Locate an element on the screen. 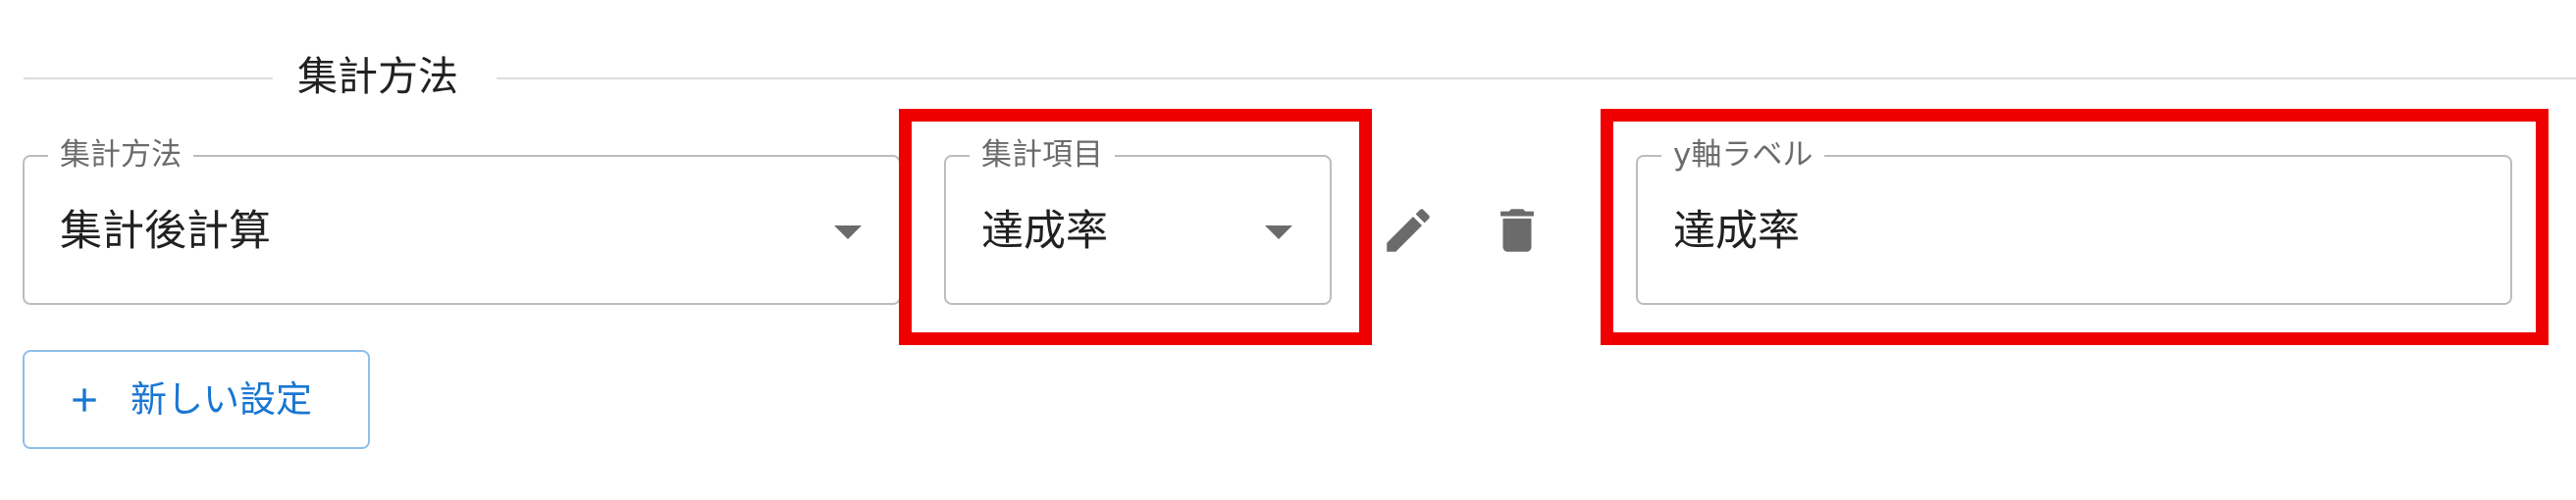 The height and width of the screenshot is (500, 2576). section-divider-left is located at coordinates (148, 78).